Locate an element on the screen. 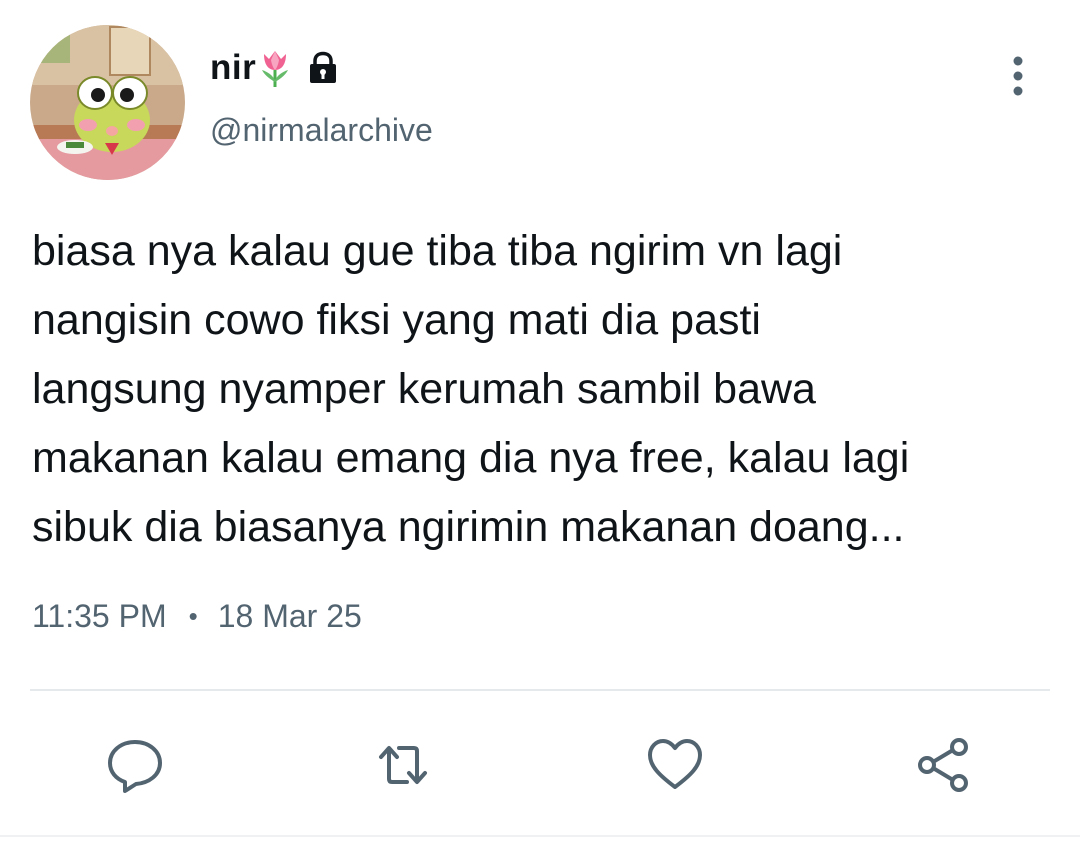 The height and width of the screenshot is (855, 1080). tweet-timestamp: 11:35 PM • 18 Mar 25 is located at coordinates (197, 616).